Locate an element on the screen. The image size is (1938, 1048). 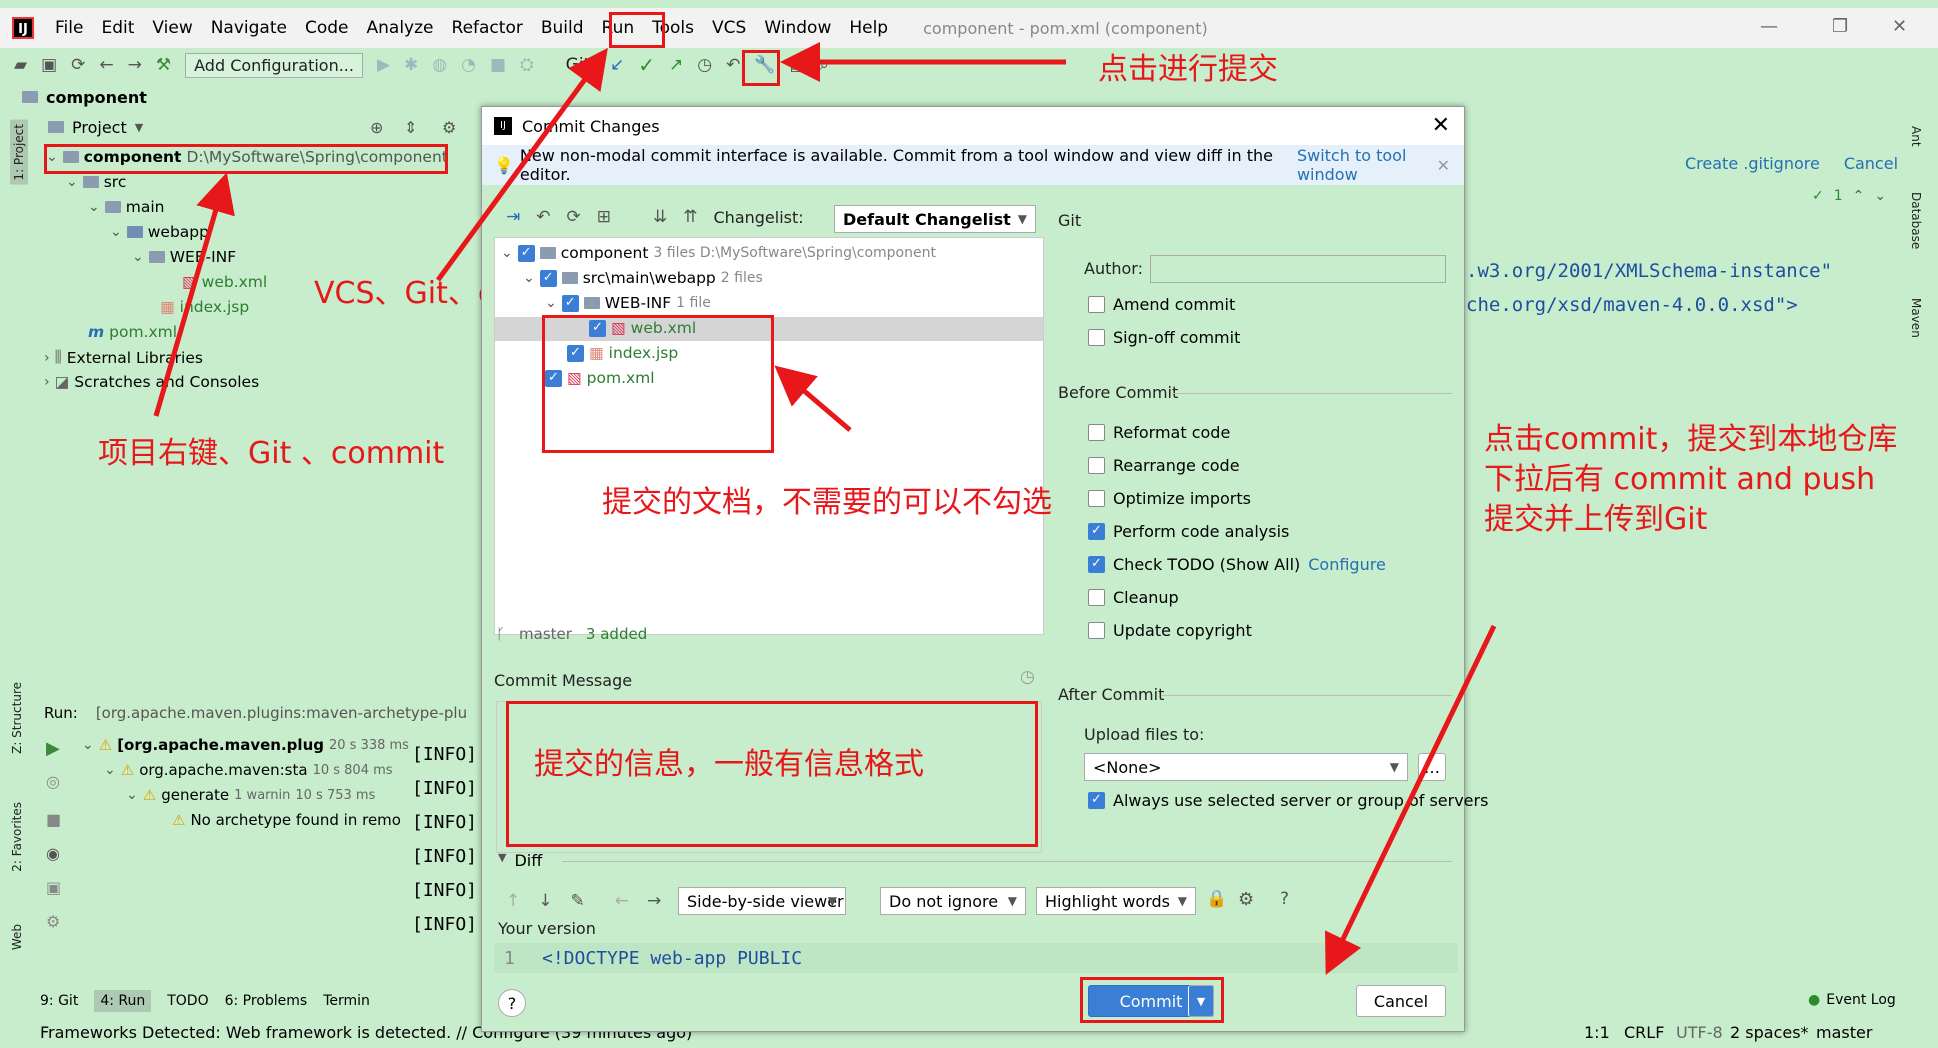
stop-icon: ■ is located at coordinates (498, 65).